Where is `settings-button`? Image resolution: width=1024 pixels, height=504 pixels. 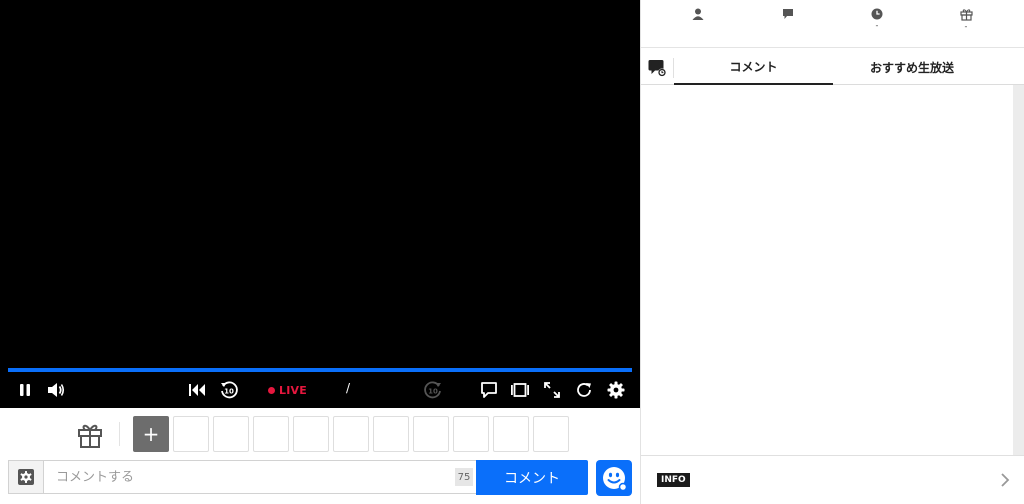
settings-button is located at coordinates (616, 390).